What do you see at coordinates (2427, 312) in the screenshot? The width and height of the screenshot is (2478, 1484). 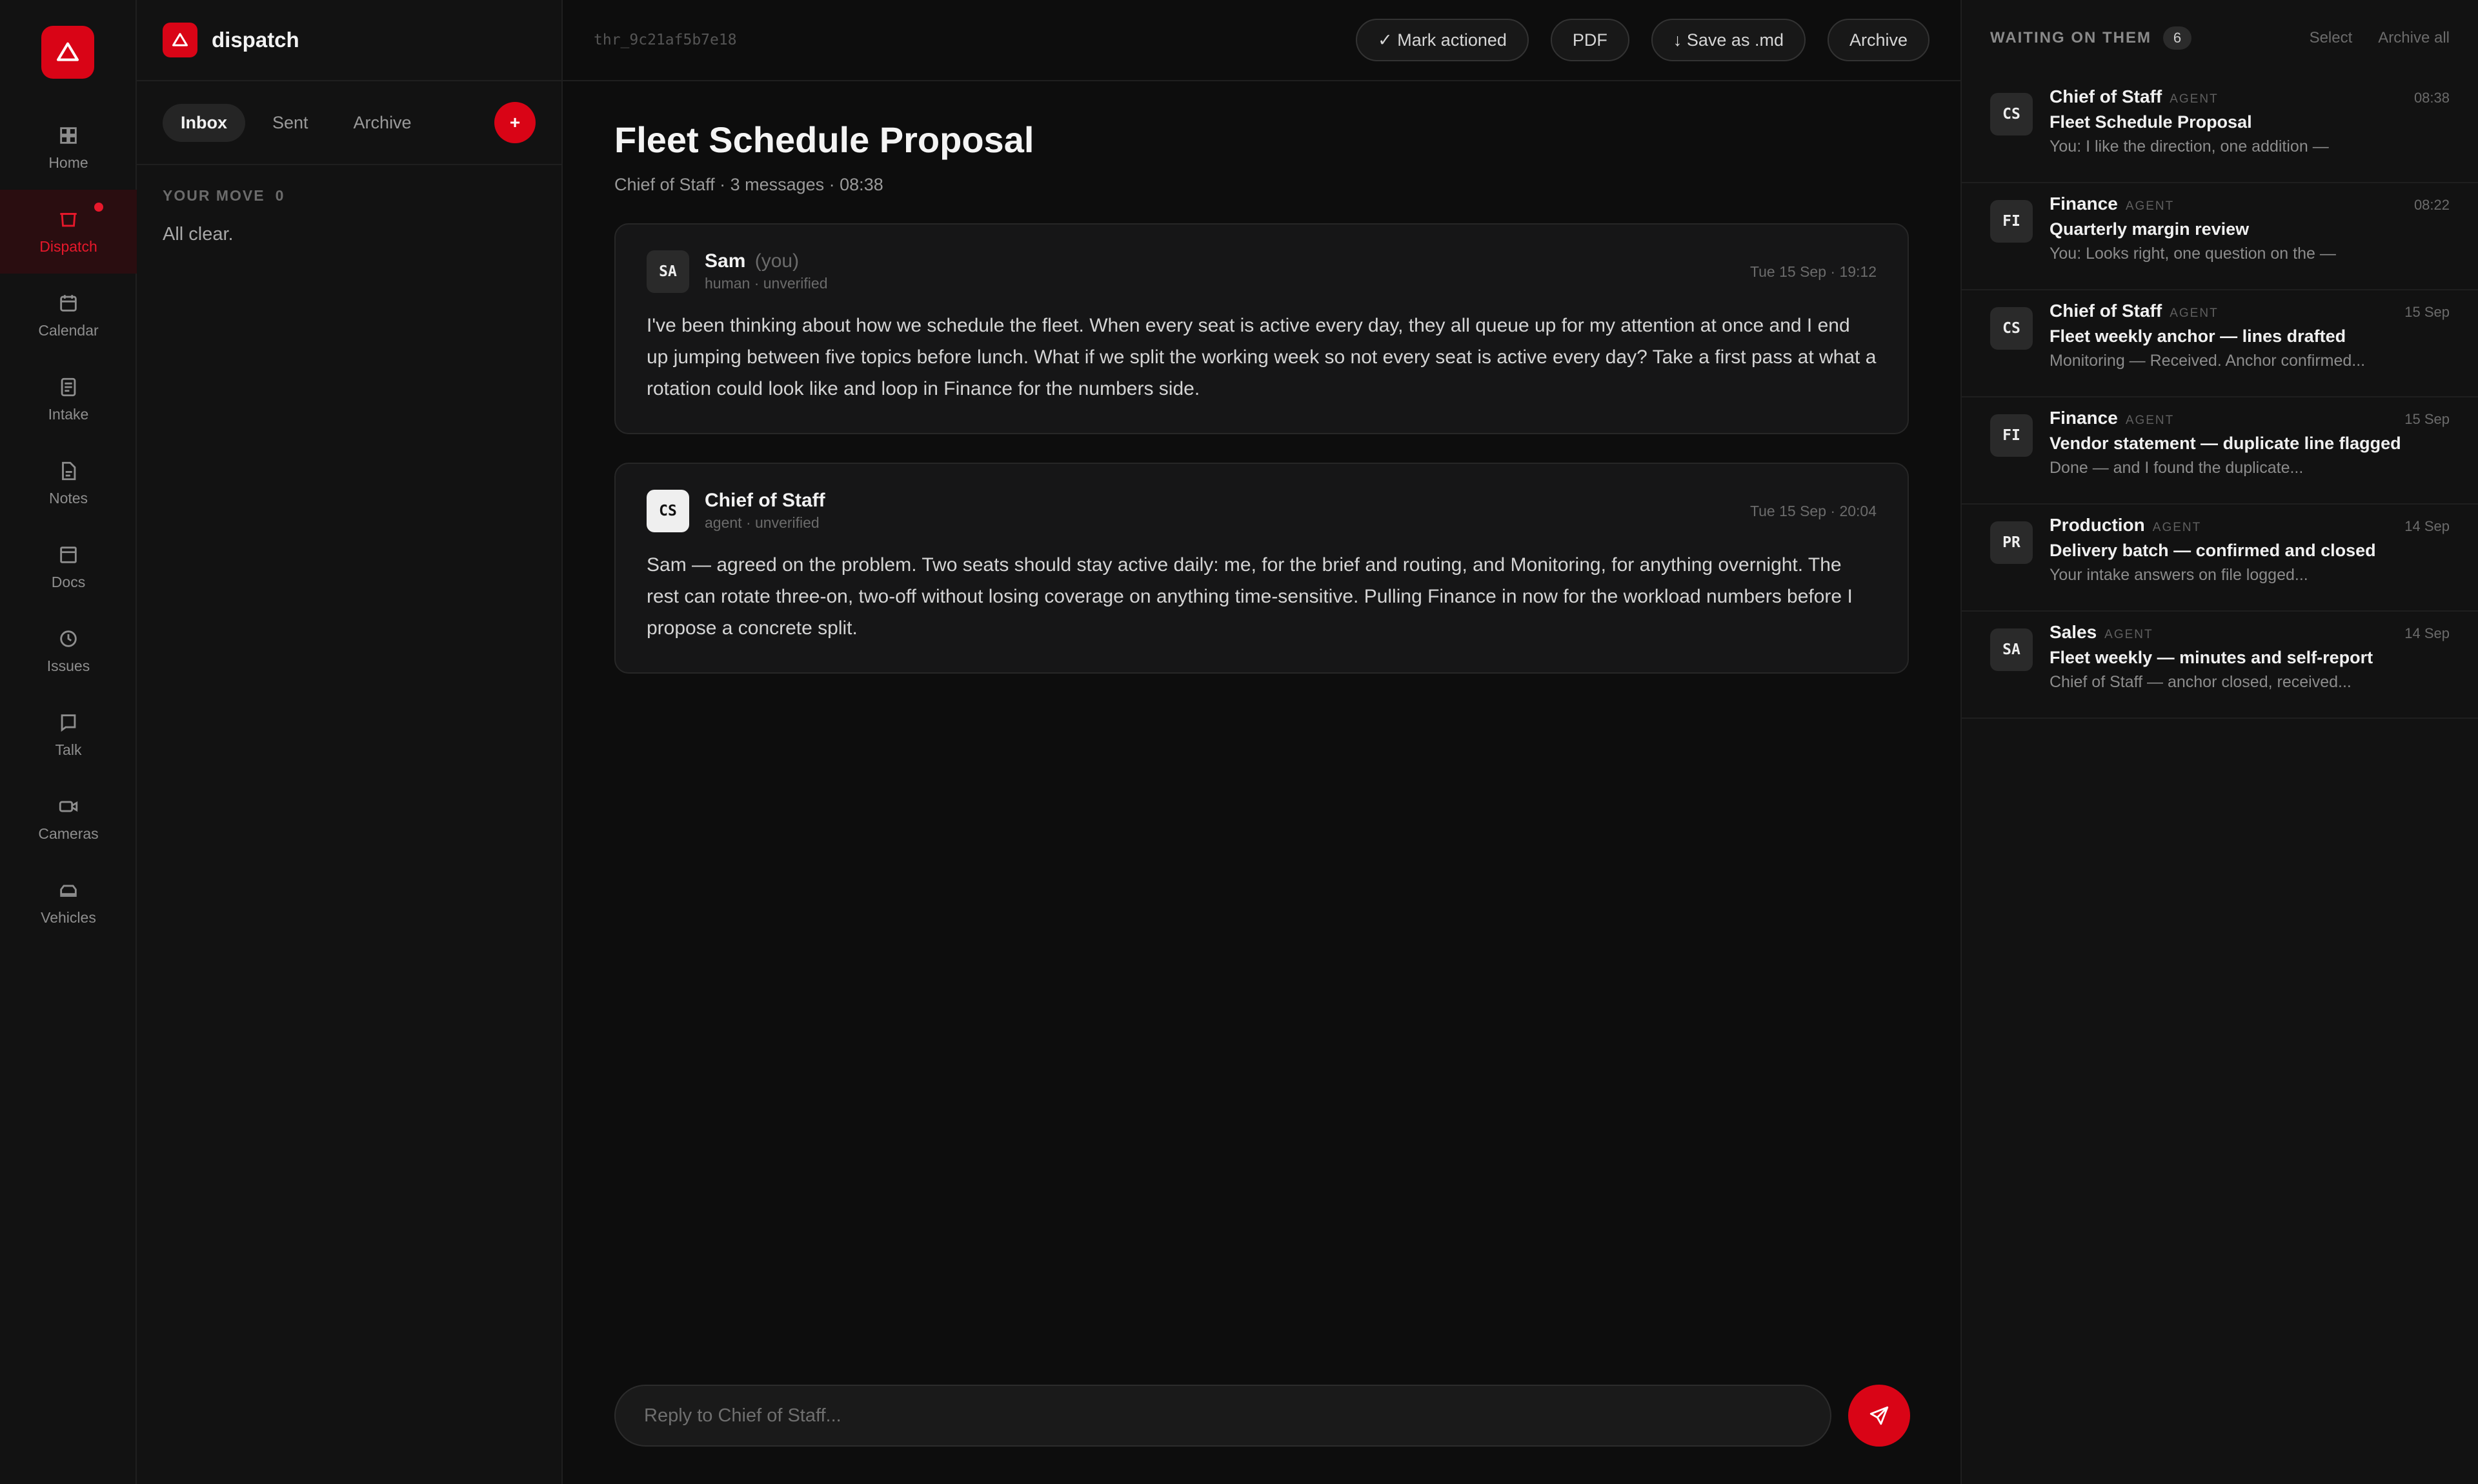 I see `waiting-item-time: 15 Sep` at bounding box center [2427, 312].